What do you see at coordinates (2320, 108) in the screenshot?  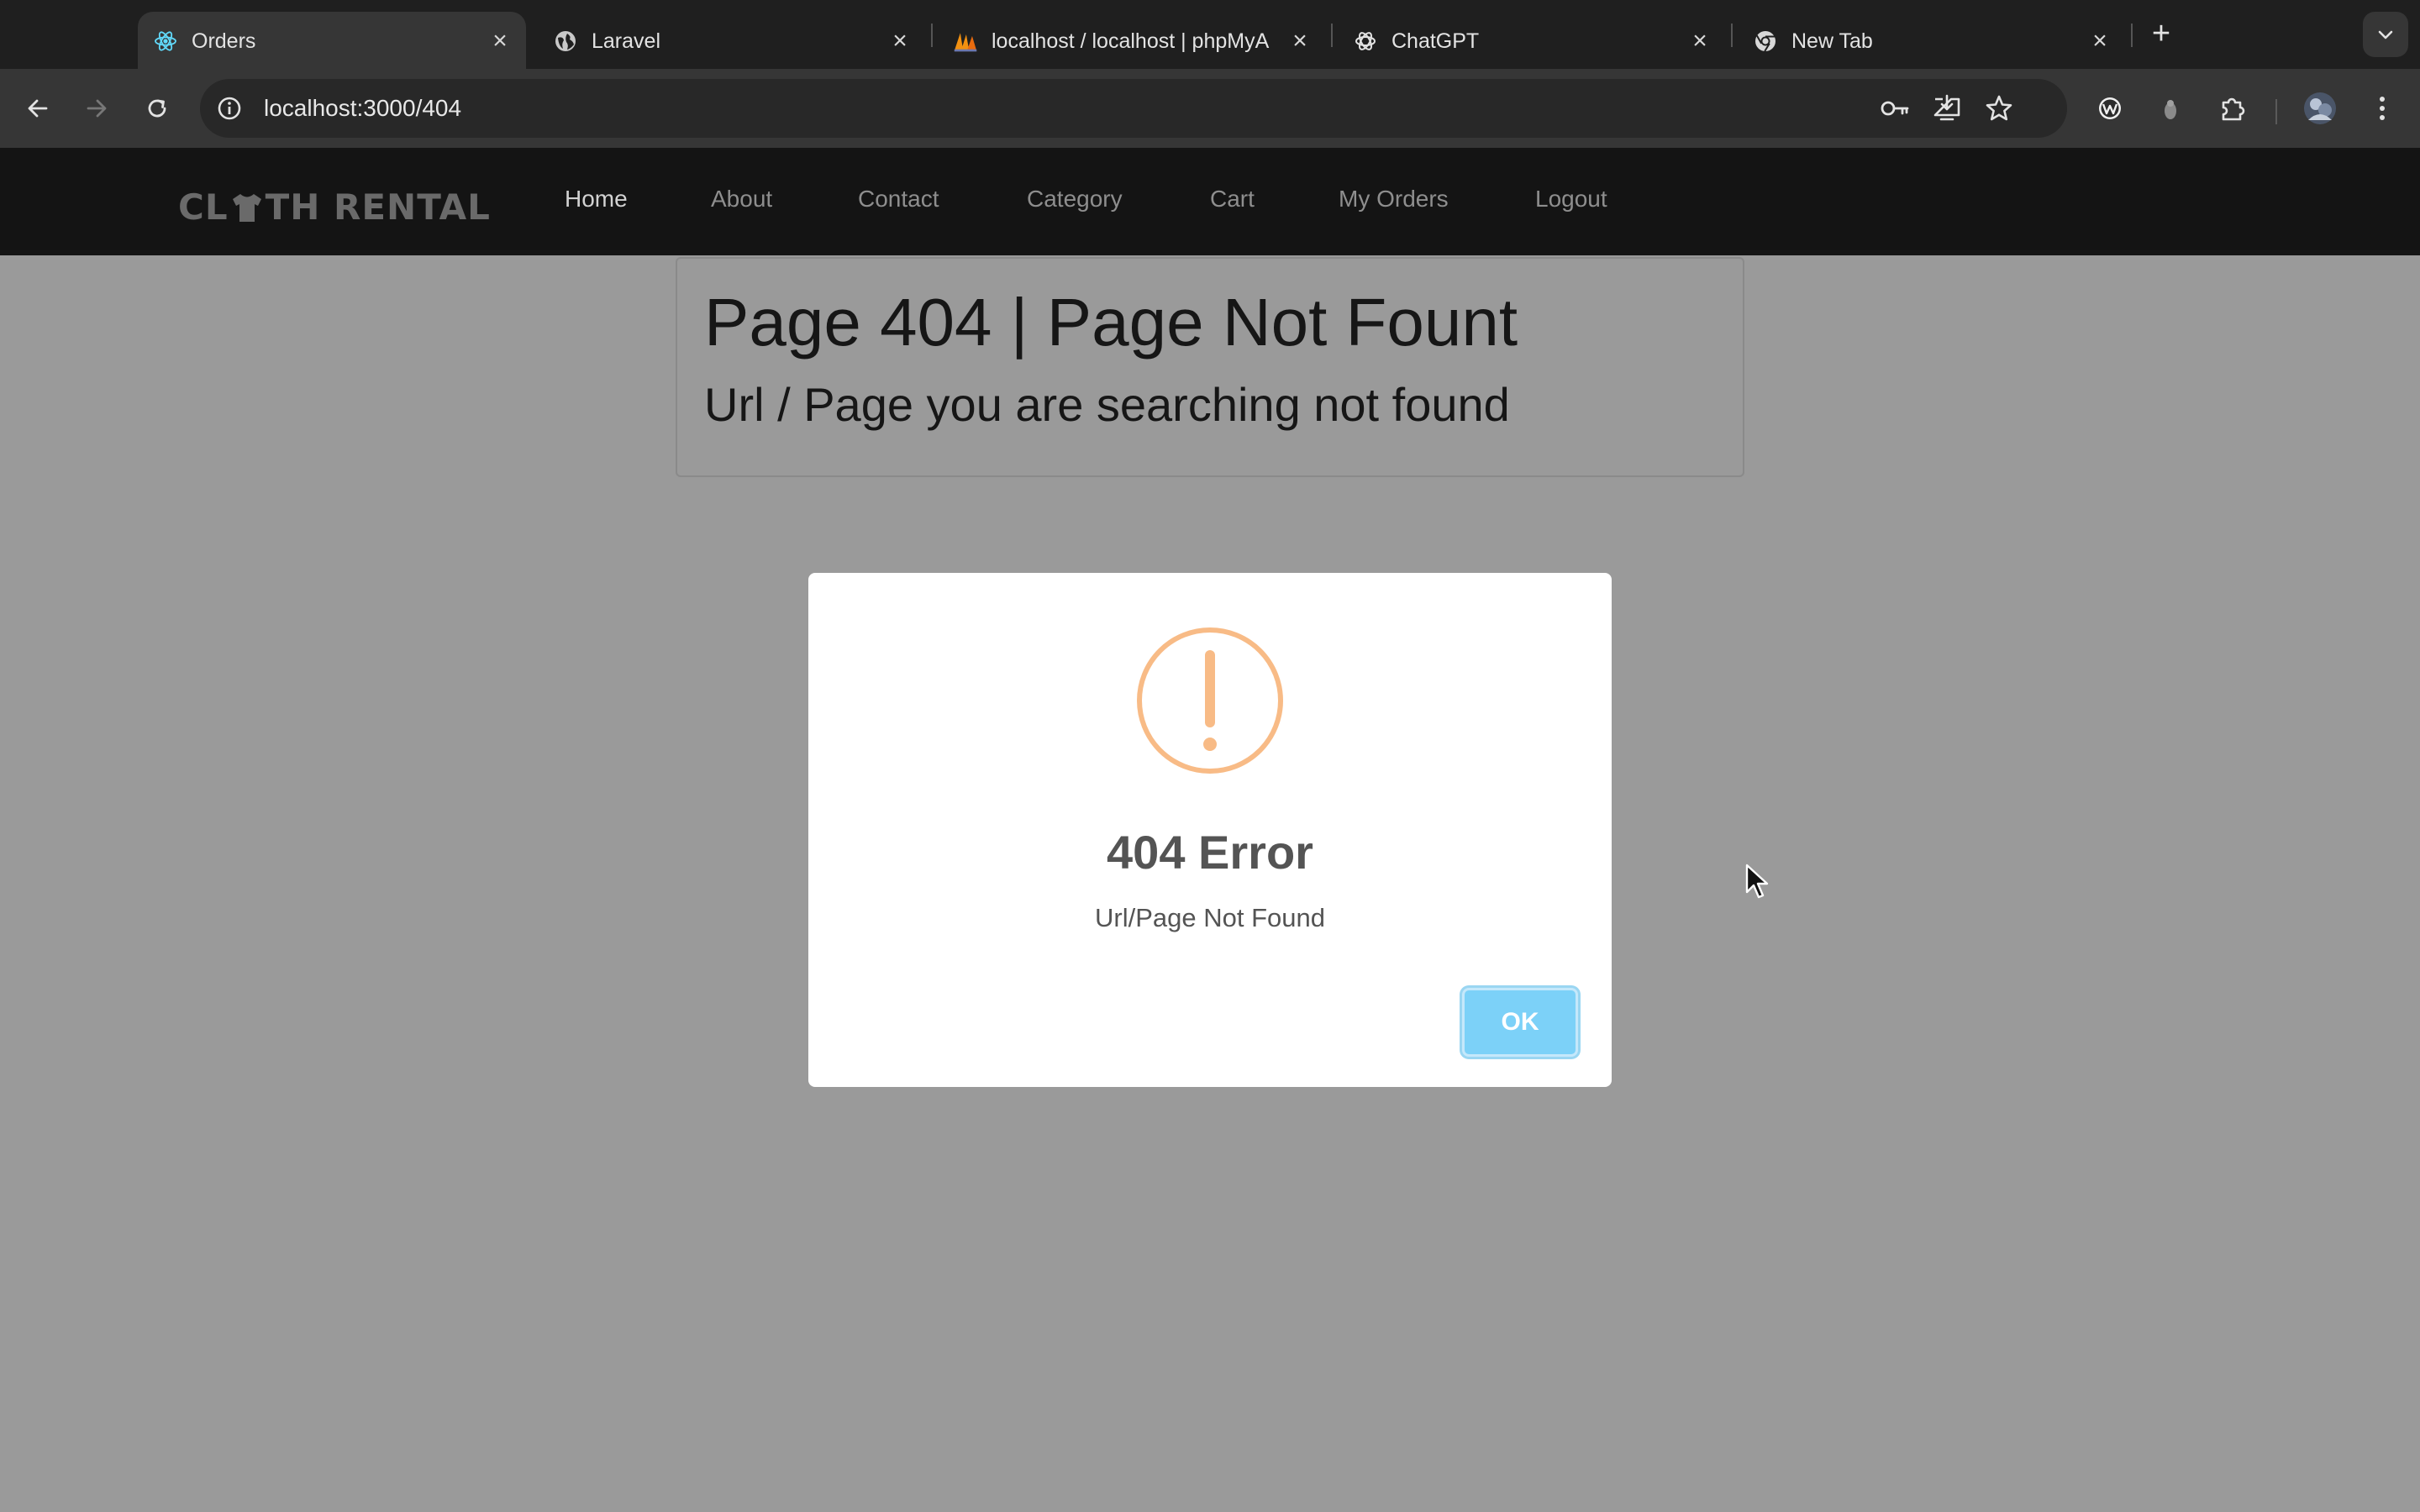 I see `profile-avatar` at bounding box center [2320, 108].